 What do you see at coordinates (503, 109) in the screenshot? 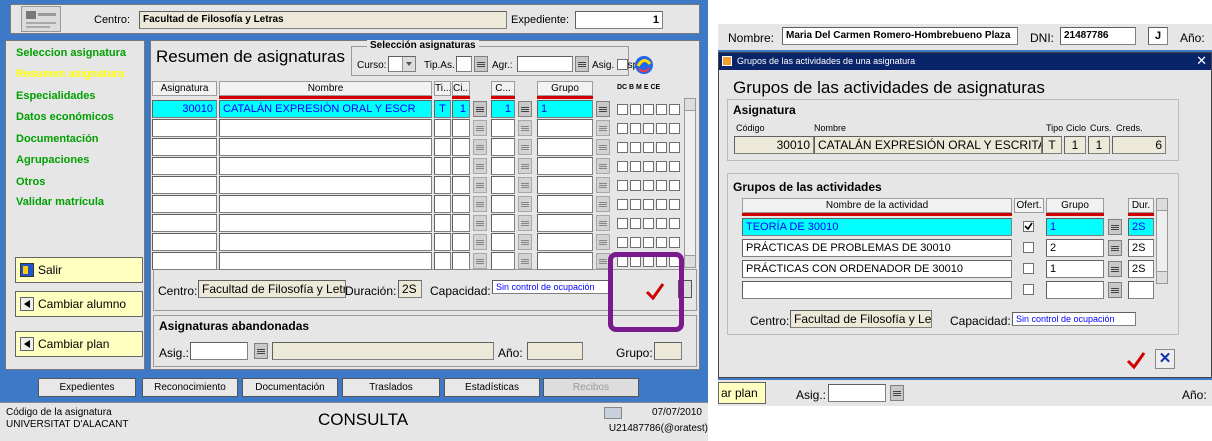
I see `row-c: 1` at bounding box center [503, 109].